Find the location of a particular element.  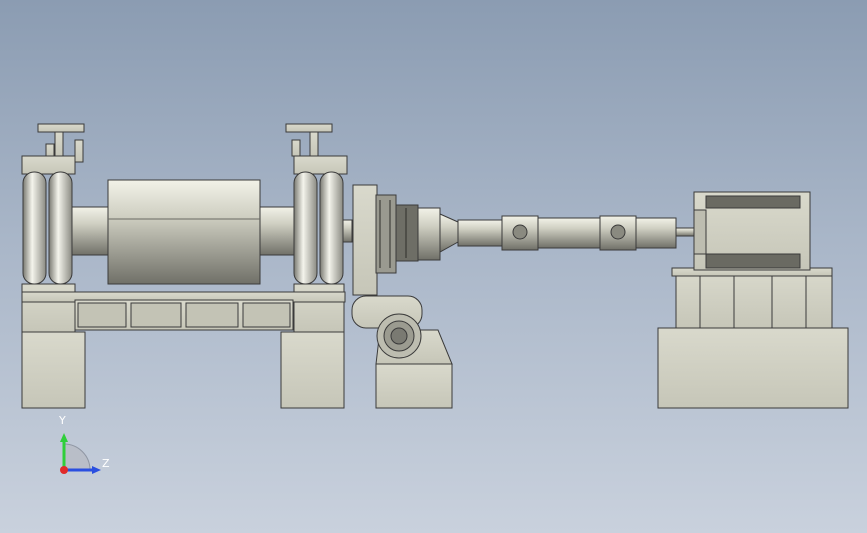

pillow-block-bearing is located at coordinates (402, 352).